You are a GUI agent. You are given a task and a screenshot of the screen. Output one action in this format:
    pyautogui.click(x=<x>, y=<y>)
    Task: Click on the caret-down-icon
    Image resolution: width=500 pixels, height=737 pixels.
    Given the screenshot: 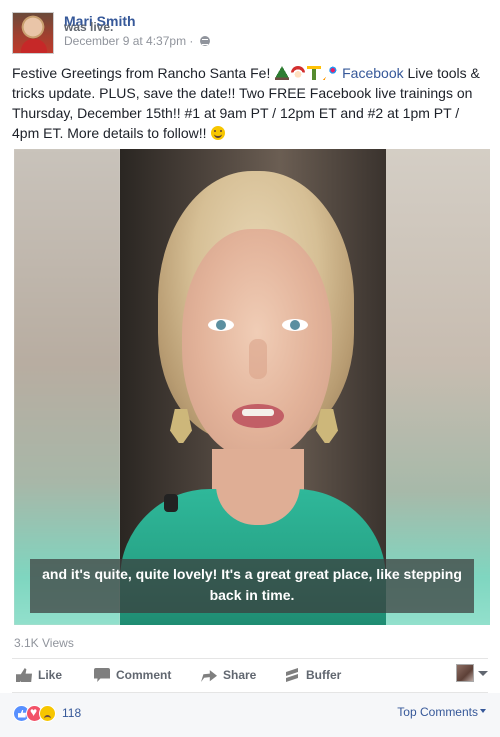 What is the action you would take?
    pyautogui.click(x=483, y=711)
    